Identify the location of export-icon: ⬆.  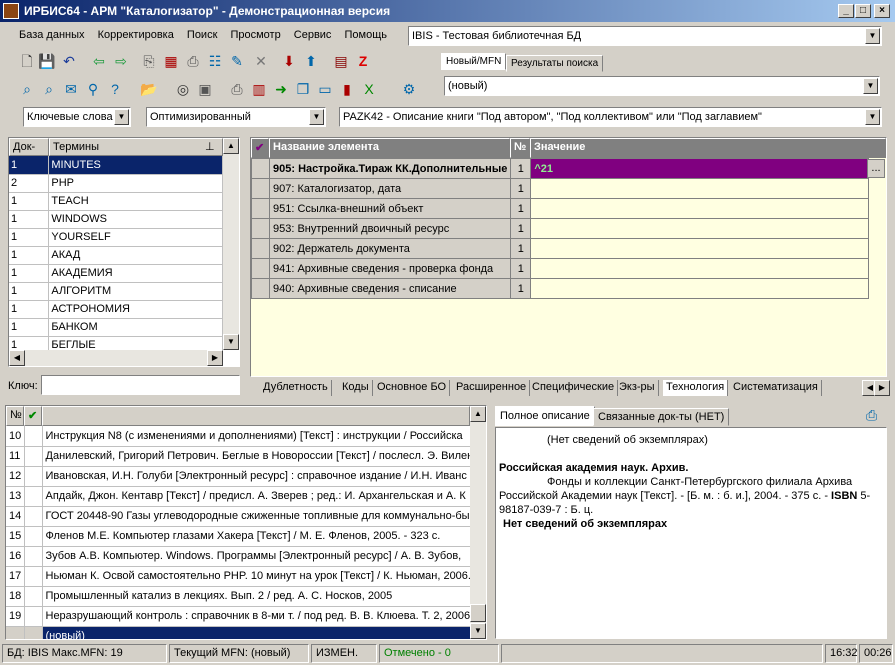
(311, 61).